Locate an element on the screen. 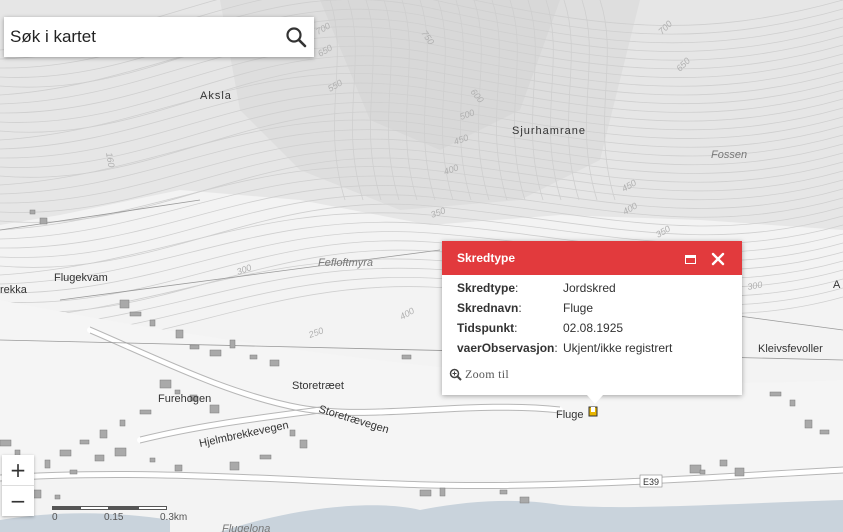 Image resolution: width=843 pixels, height=532 pixels. place-label-flugekvam: Flugekvam is located at coordinates (81, 278).